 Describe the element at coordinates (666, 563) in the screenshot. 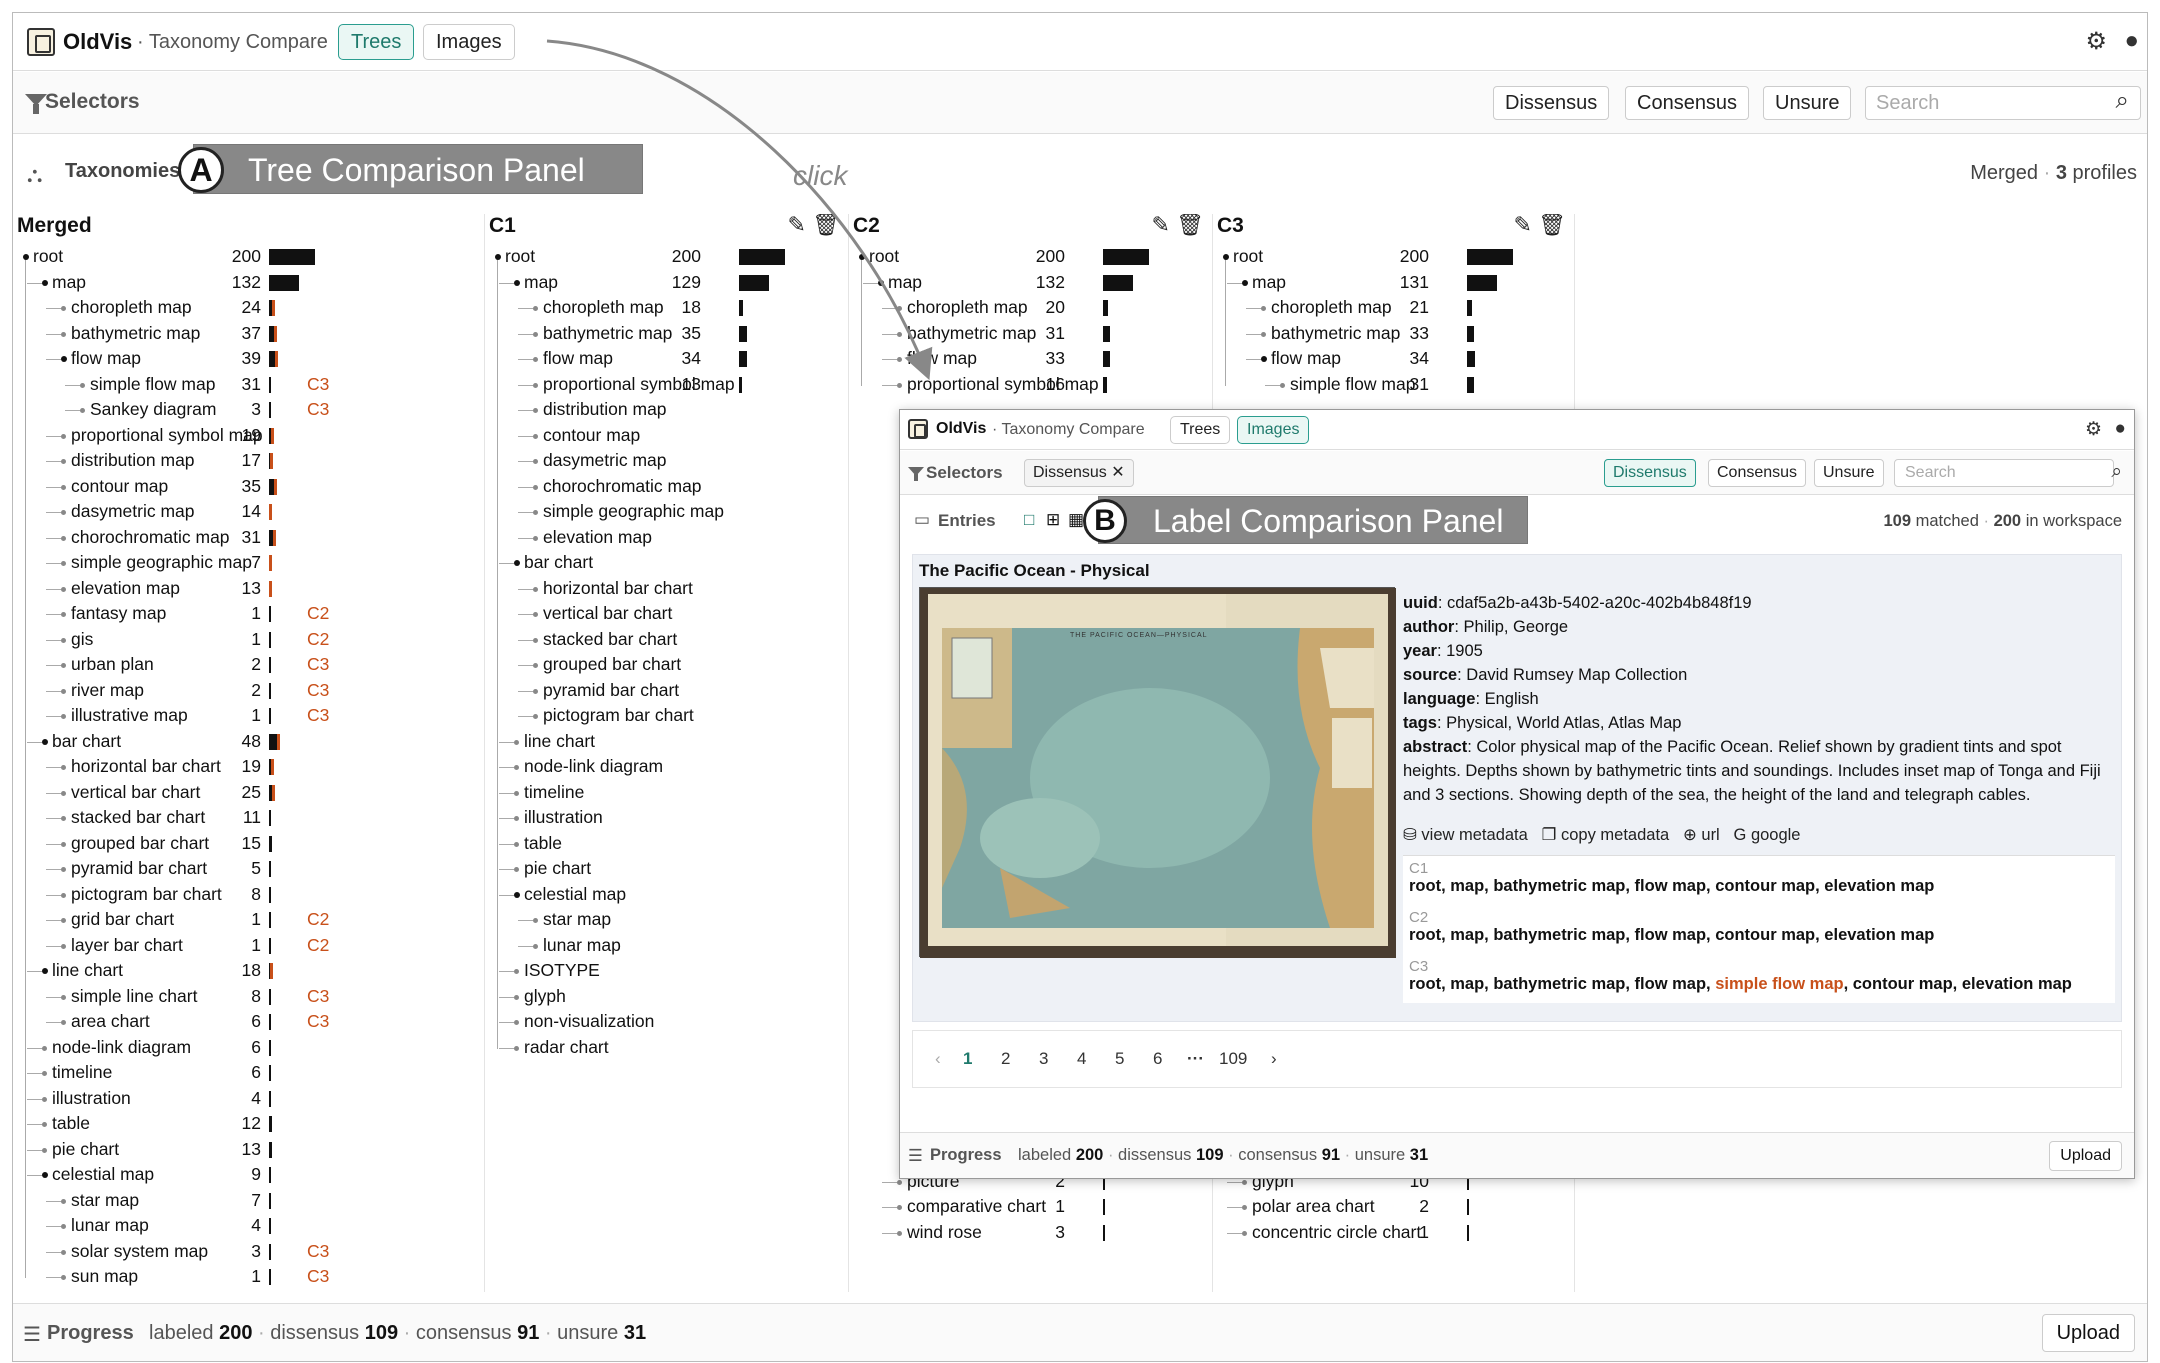

I see `tree-node: bar chart` at that location.